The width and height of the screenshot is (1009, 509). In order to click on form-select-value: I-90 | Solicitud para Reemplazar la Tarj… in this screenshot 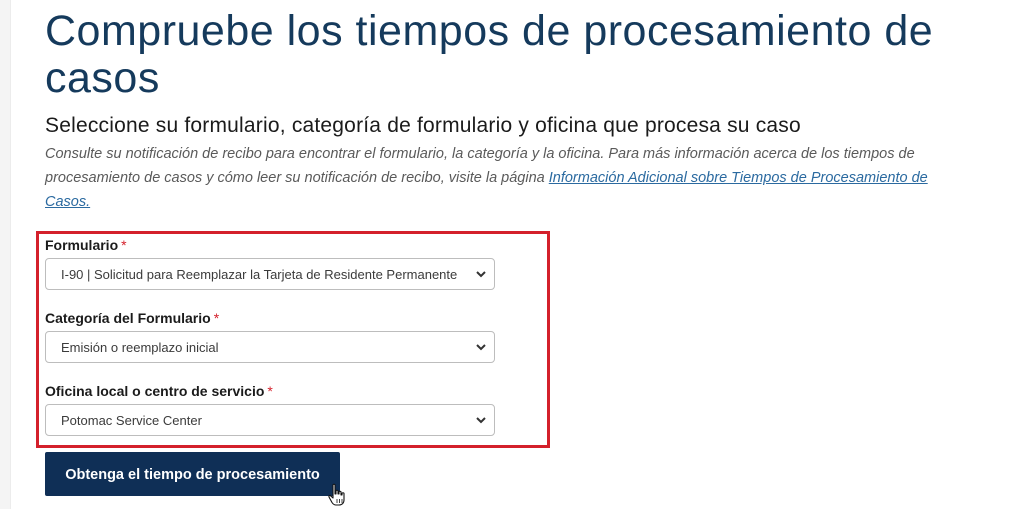, I will do `click(259, 274)`.